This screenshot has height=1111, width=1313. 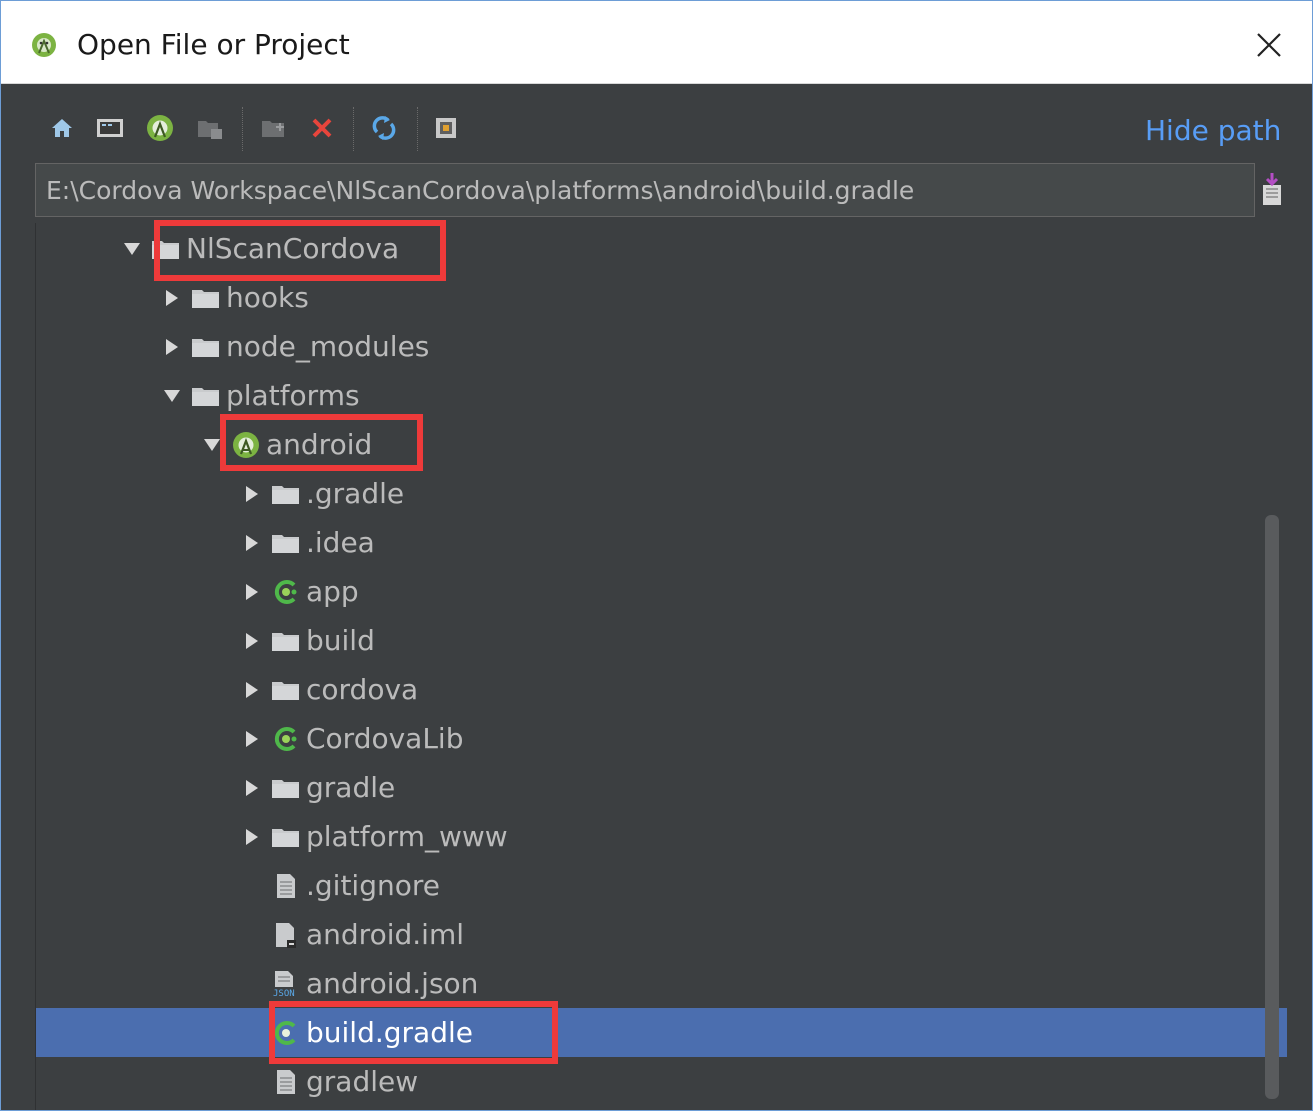 I want to click on desktop-button, so click(x=110, y=128).